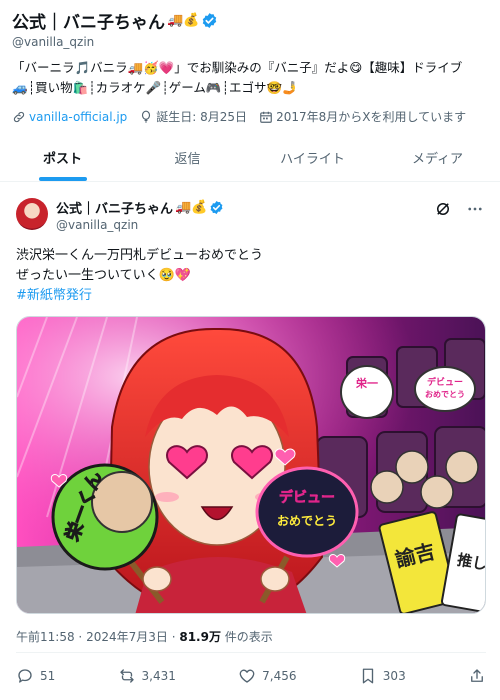 The width and height of the screenshot is (500, 700). Describe the element at coordinates (251, 296) in the screenshot. I see `hashtag-link: #新紙幣発行` at that location.